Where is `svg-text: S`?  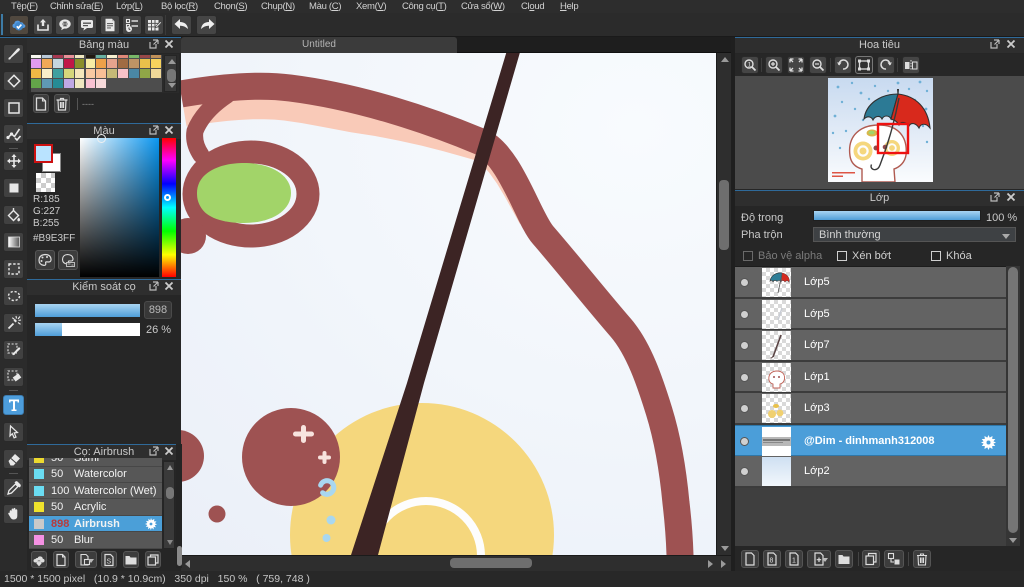 svg-text: S is located at coordinates (109, 561).